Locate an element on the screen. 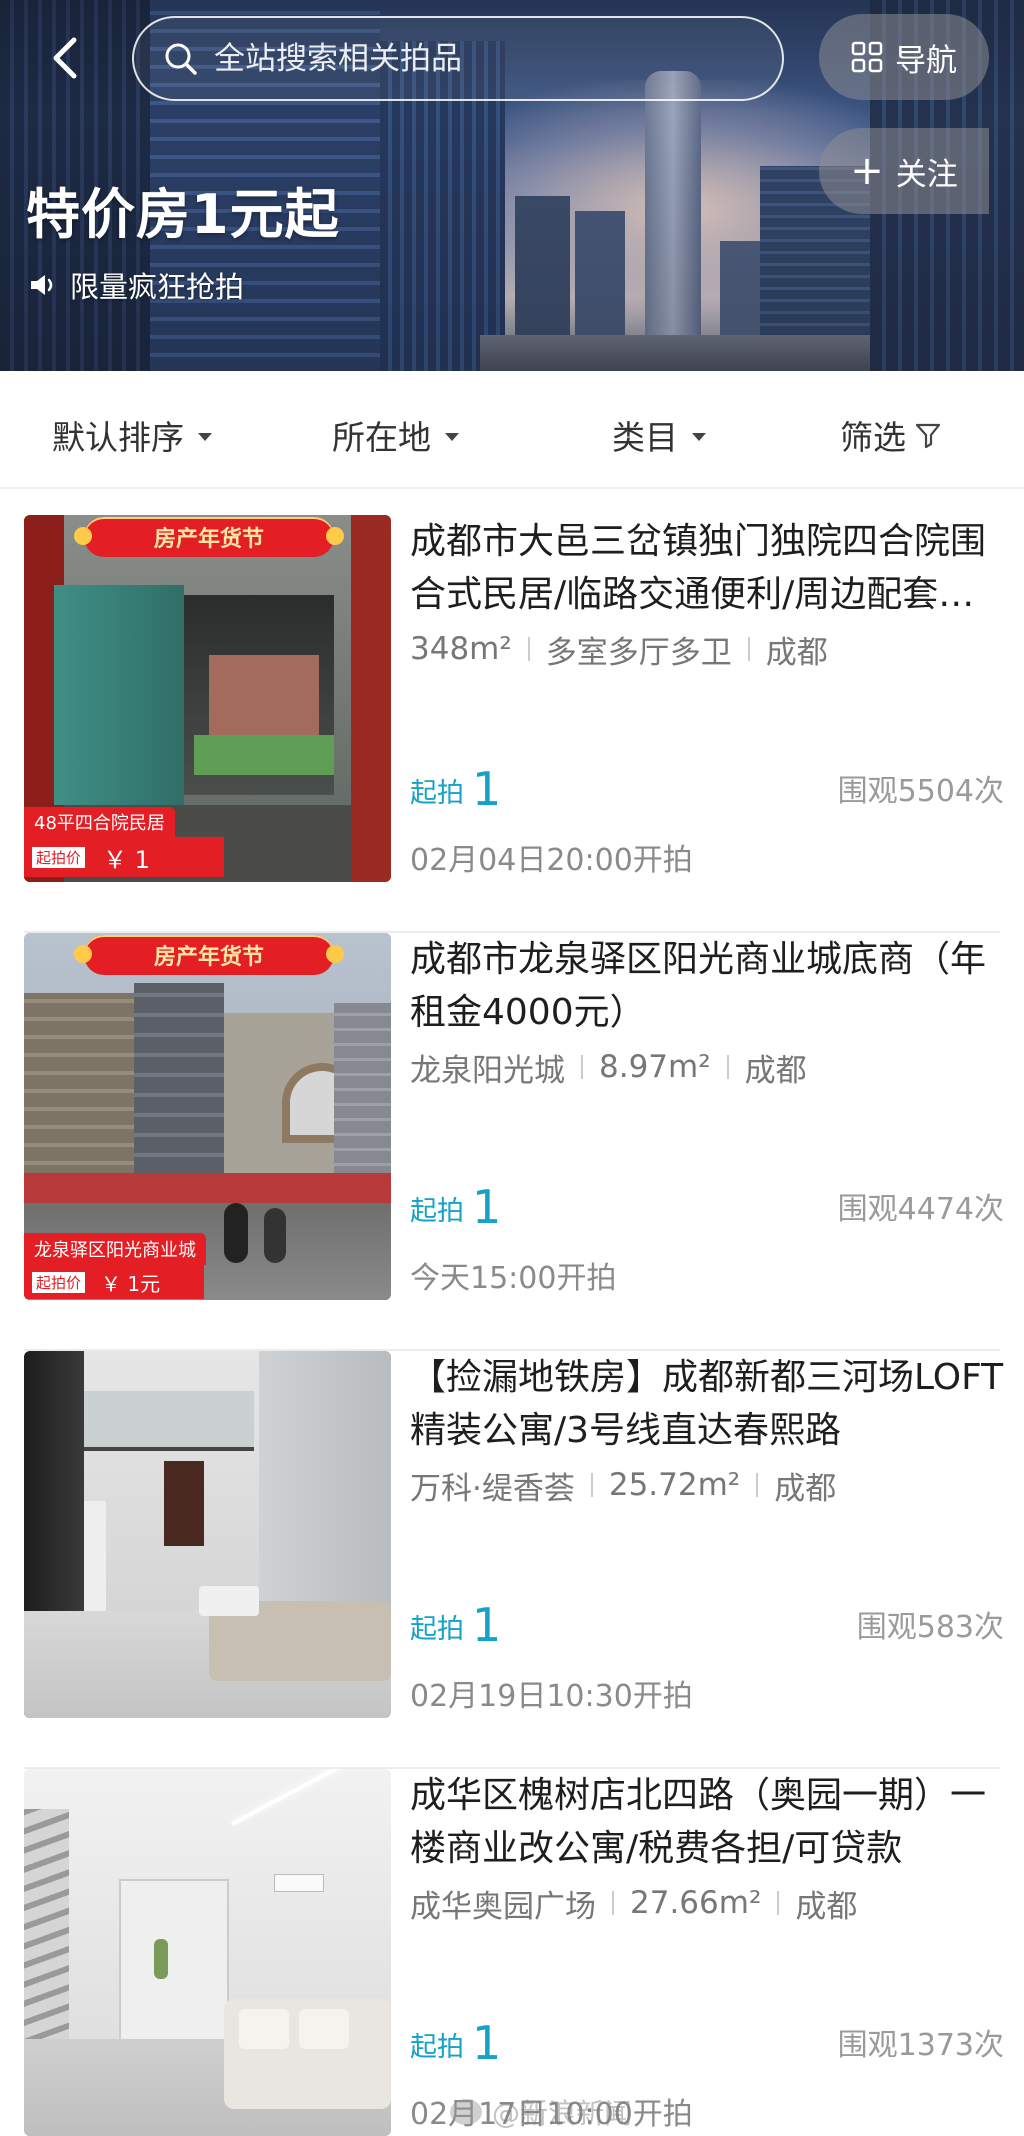  auction-start-time: 今天15:00开拍 is located at coordinates (513, 1278).